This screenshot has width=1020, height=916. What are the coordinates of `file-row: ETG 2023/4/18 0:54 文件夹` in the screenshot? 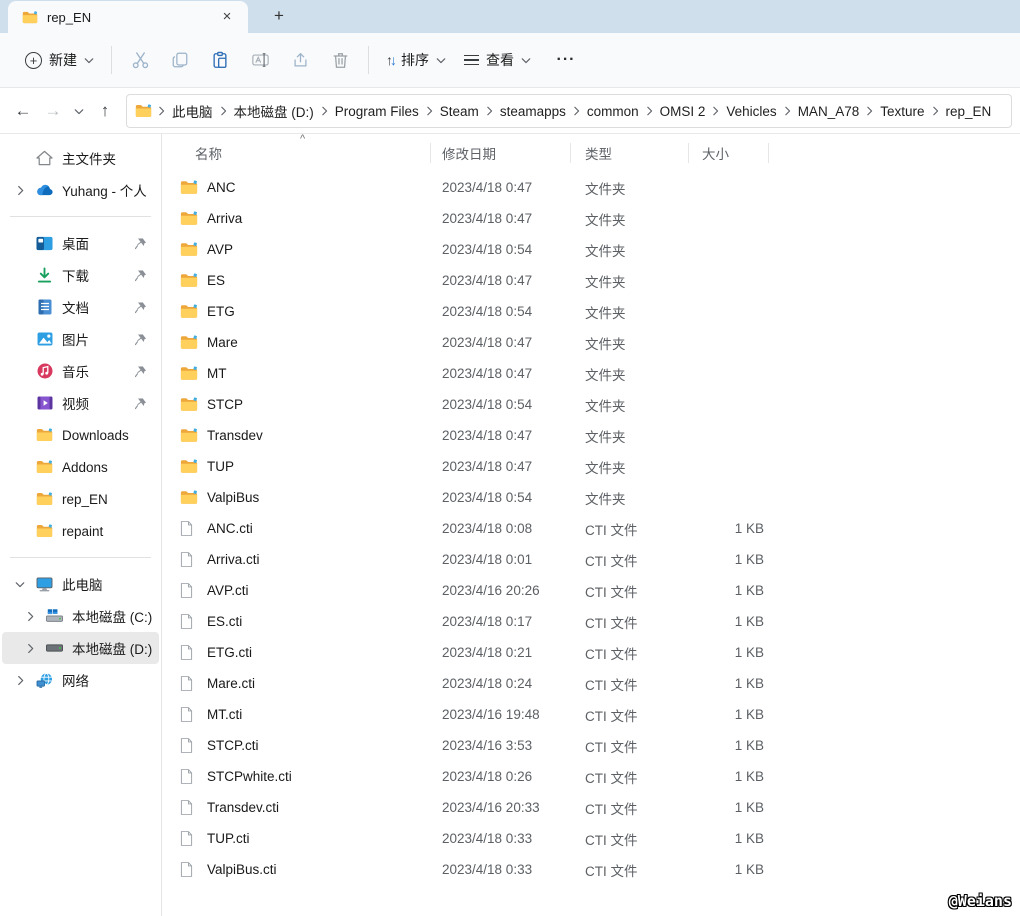 It's located at (591, 311).